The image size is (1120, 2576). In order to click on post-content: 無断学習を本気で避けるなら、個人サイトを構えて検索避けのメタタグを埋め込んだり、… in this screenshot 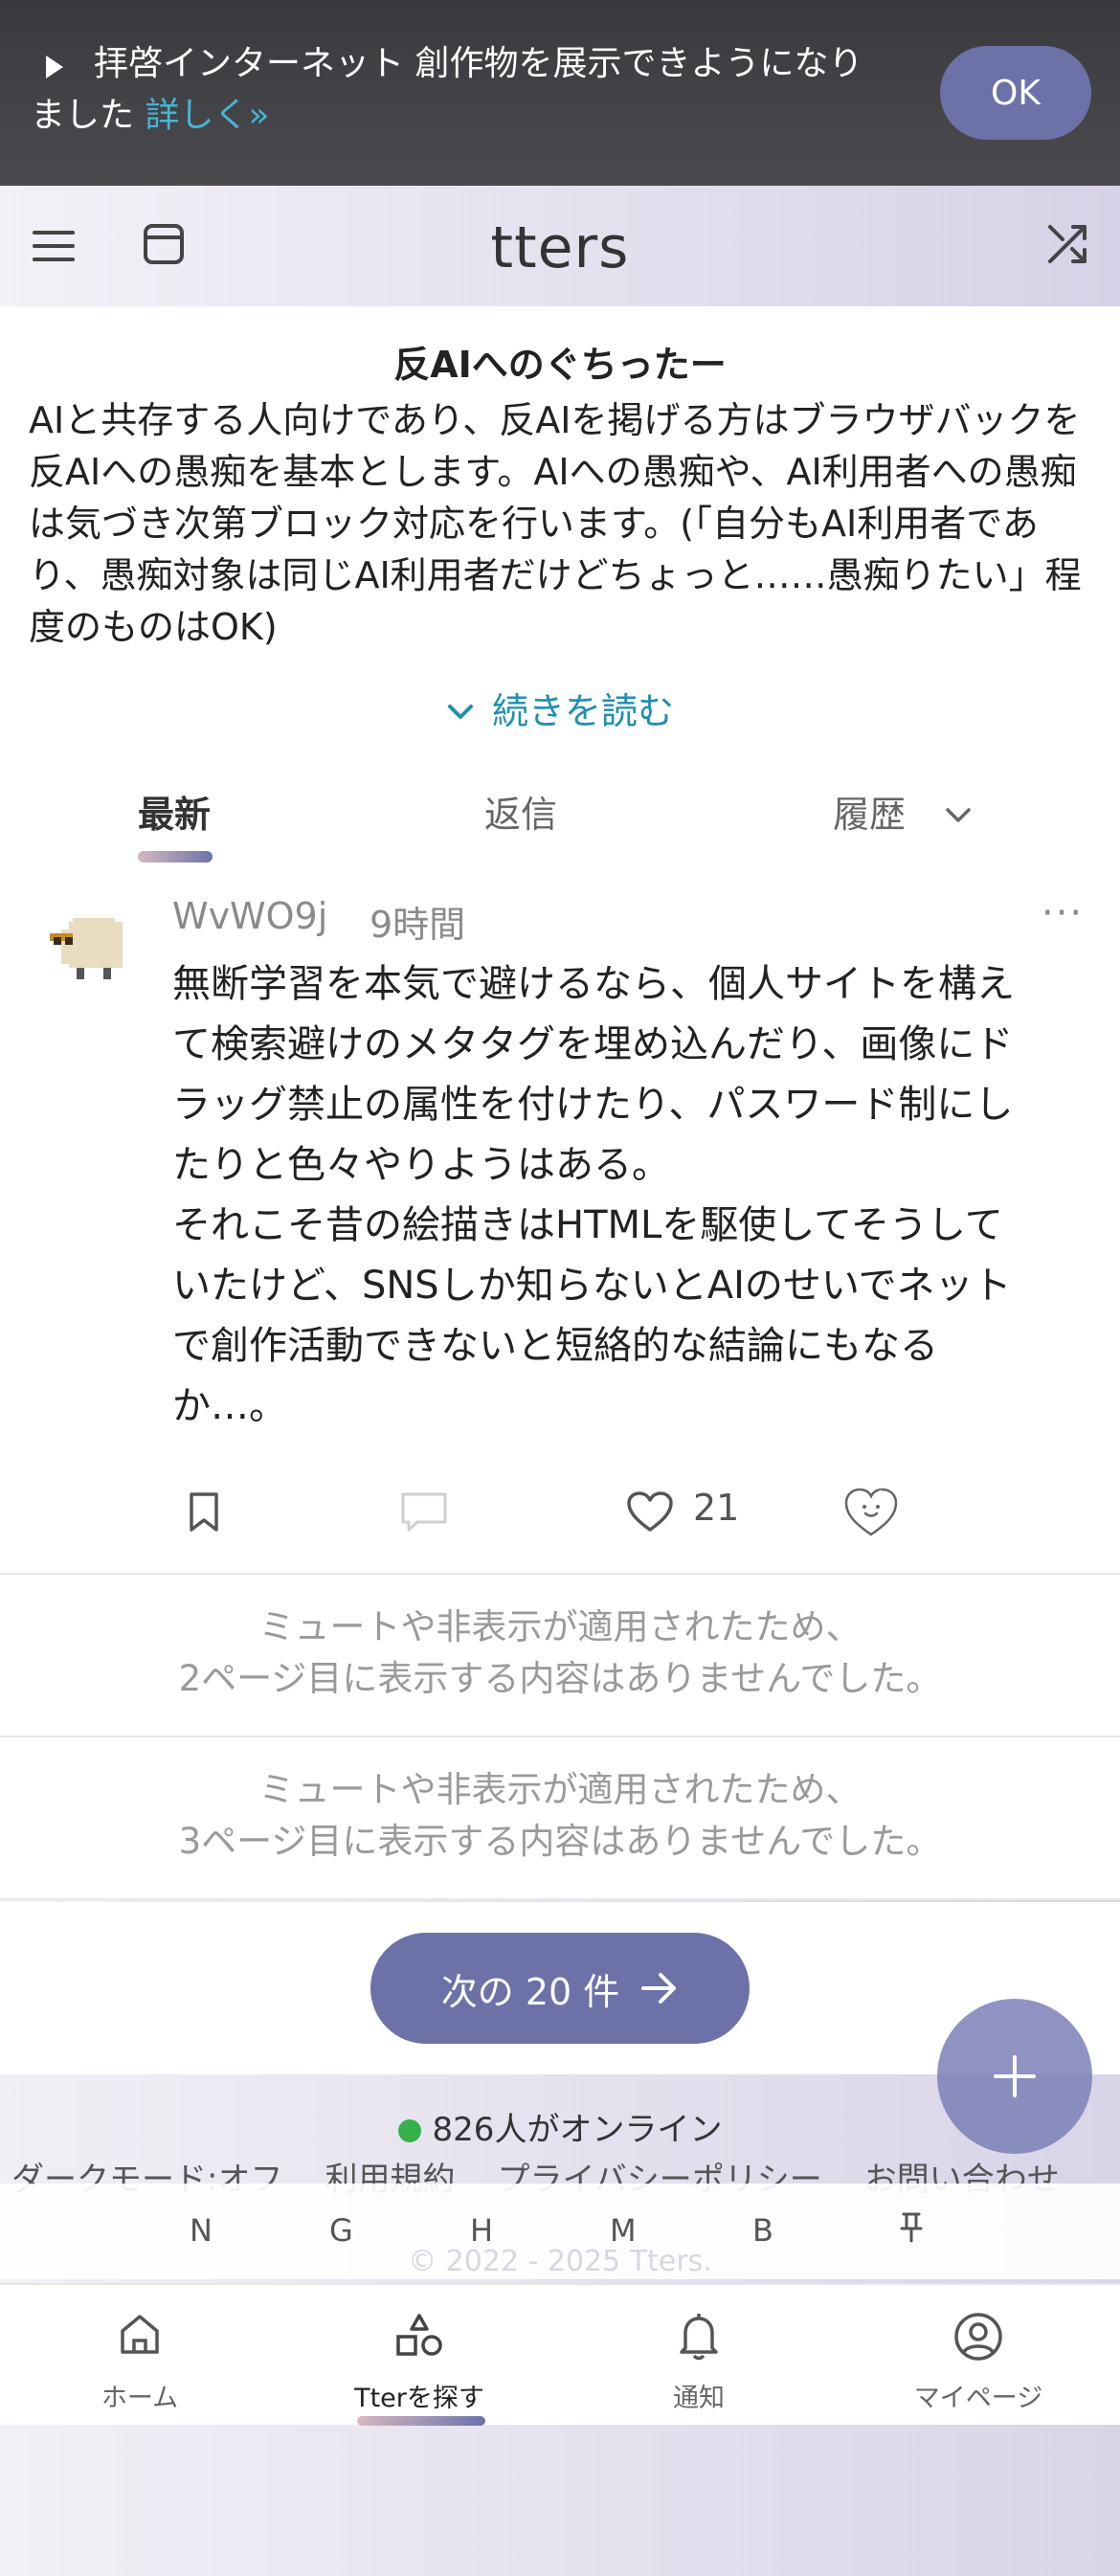, I will do `click(594, 1195)`.